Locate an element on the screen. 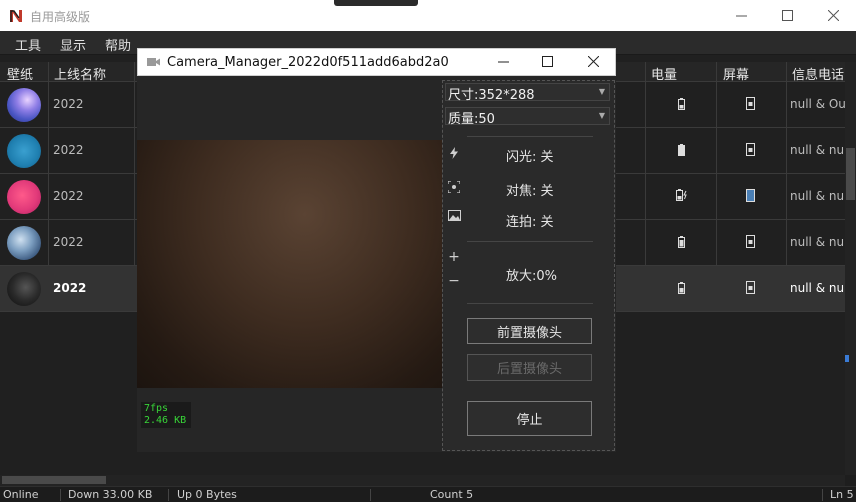 This screenshot has height=502, width=856. burst-icon is located at coordinates (454, 215).